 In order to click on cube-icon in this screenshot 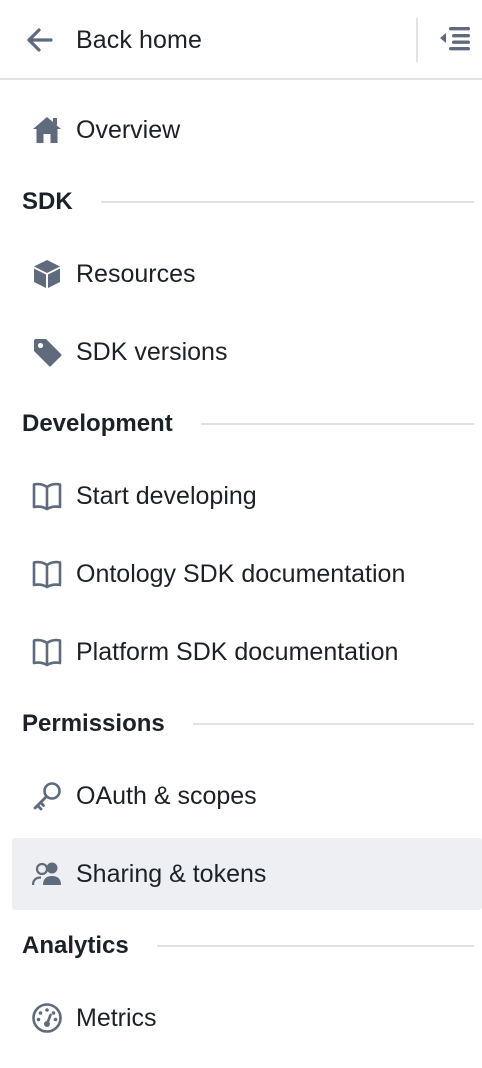, I will do `click(47, 274)`.